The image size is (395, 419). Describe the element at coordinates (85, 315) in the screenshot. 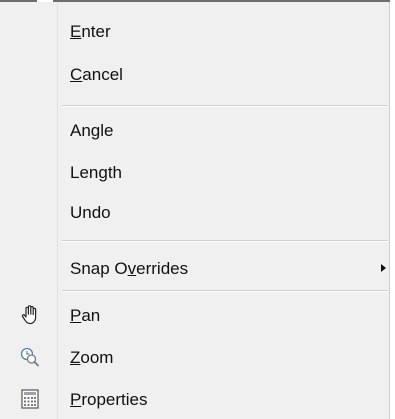

I see `menu-item-label: Pan` at that location.